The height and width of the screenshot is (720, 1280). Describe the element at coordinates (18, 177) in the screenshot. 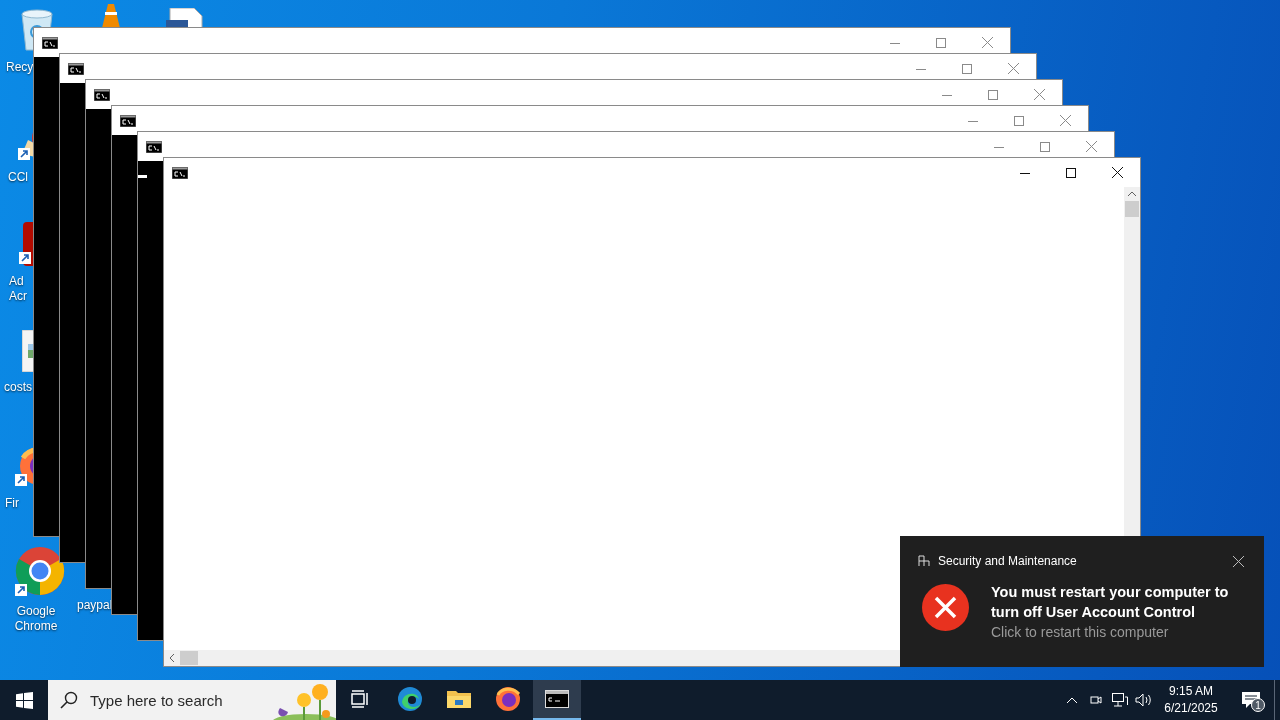

I see `desktop-icon-label: CCl` at that location.